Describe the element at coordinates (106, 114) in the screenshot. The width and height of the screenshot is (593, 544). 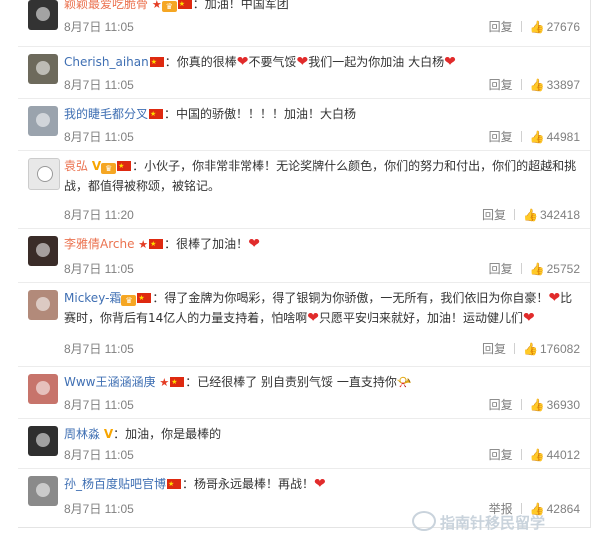
I see `username: 我的睫毛都分叉` at that location.